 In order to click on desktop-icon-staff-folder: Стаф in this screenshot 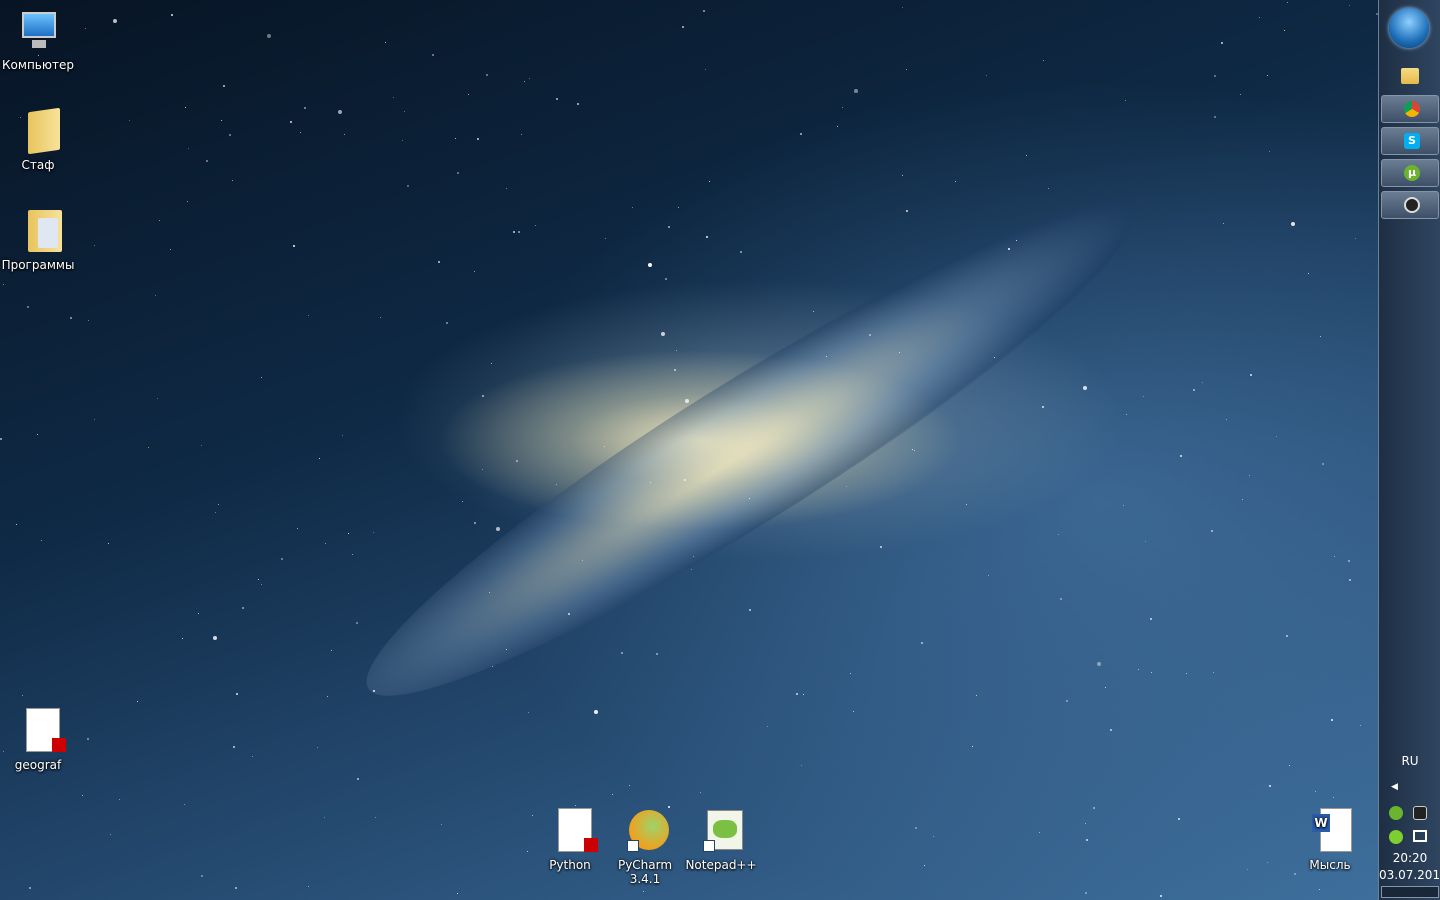, I will do `click(38, 139)`.